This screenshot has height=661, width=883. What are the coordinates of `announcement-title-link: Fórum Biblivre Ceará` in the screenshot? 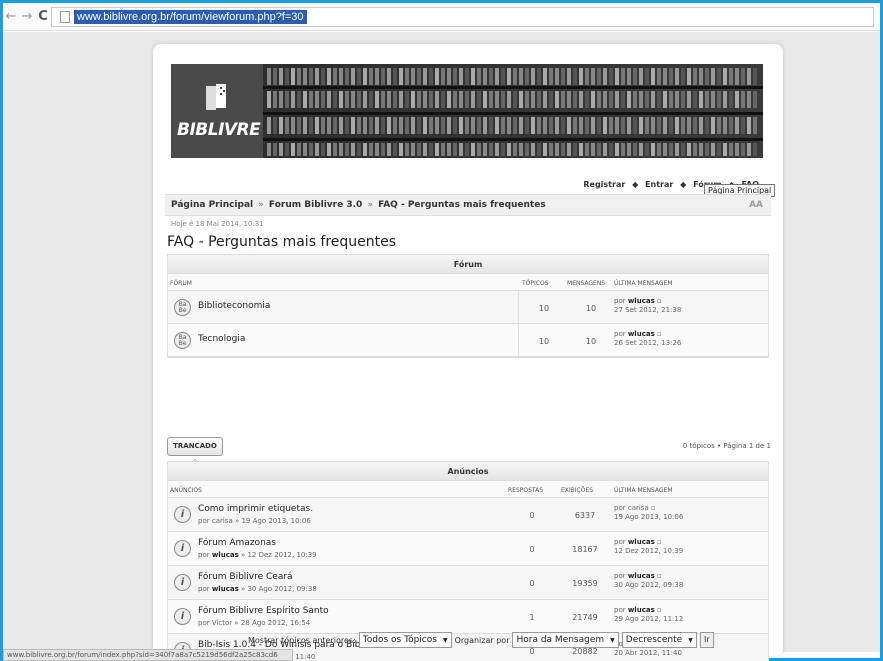 It's located at (245, 577).